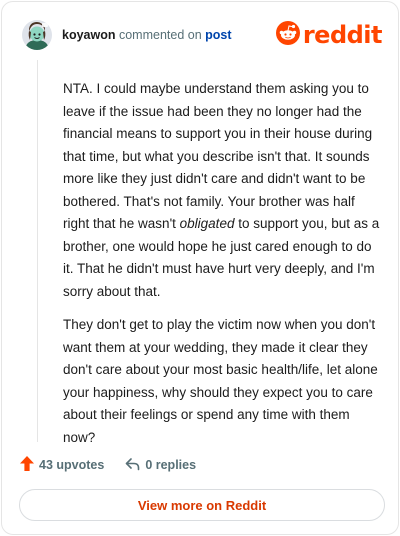 The height and width of the screenshot is (536, 400). What do you see at coordinates (135, 465) in the screenshot?
I see `reply-arrow-icon` at bounding box center [135, 465].